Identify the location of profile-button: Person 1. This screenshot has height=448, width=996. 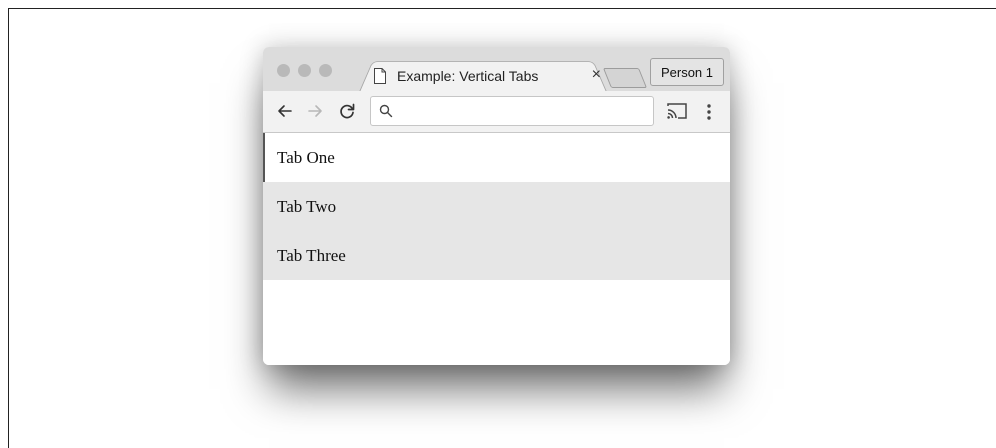
(687, 72).